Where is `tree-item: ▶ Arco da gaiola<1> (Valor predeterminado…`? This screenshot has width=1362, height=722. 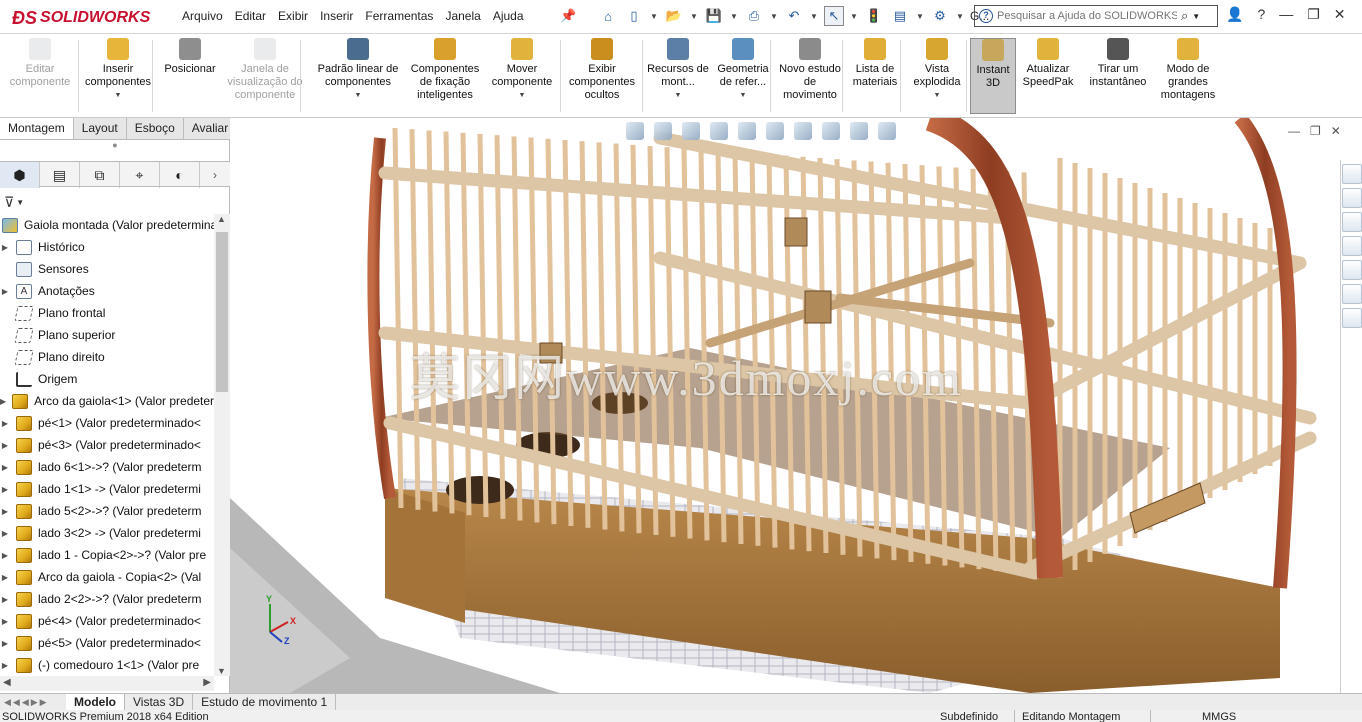 tree-item: ▶ Arco da gaiola<1> (Valor predeterminado… is located at coordinates (107, 401).